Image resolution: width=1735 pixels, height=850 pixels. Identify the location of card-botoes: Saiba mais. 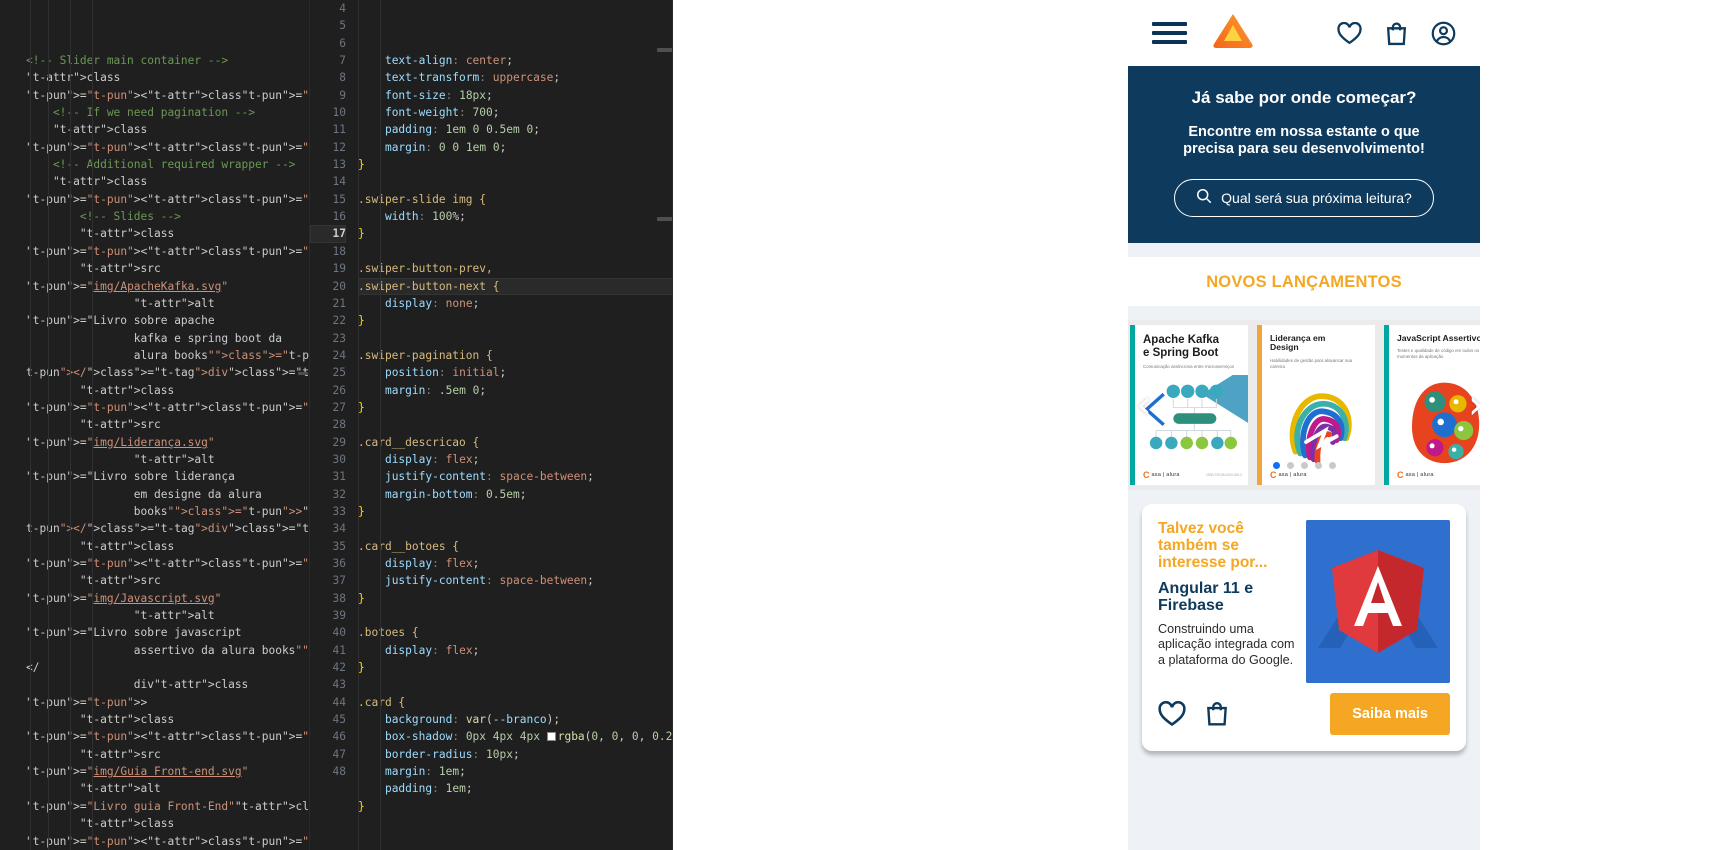
(1304, 713).